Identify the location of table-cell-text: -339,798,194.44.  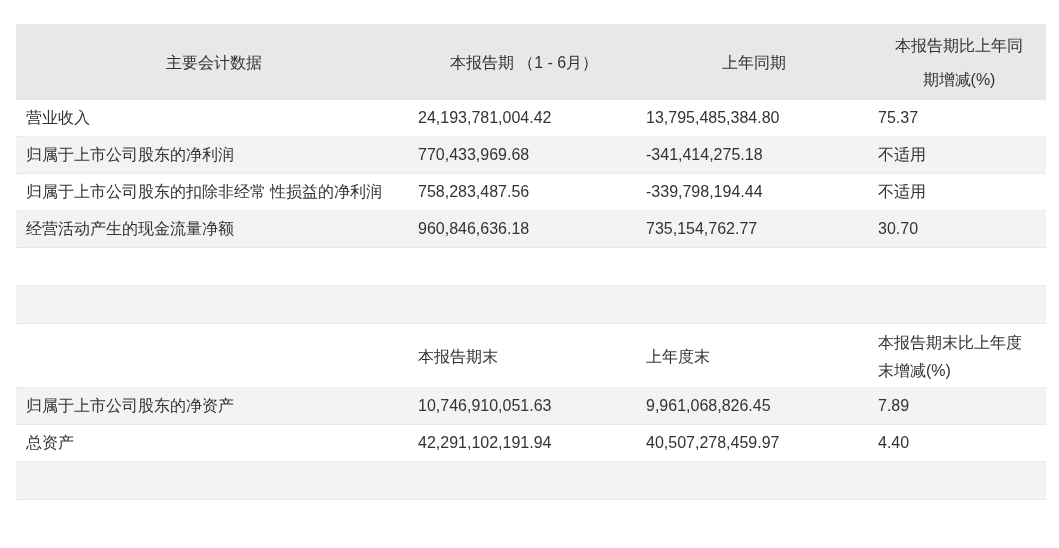
(704, 192).